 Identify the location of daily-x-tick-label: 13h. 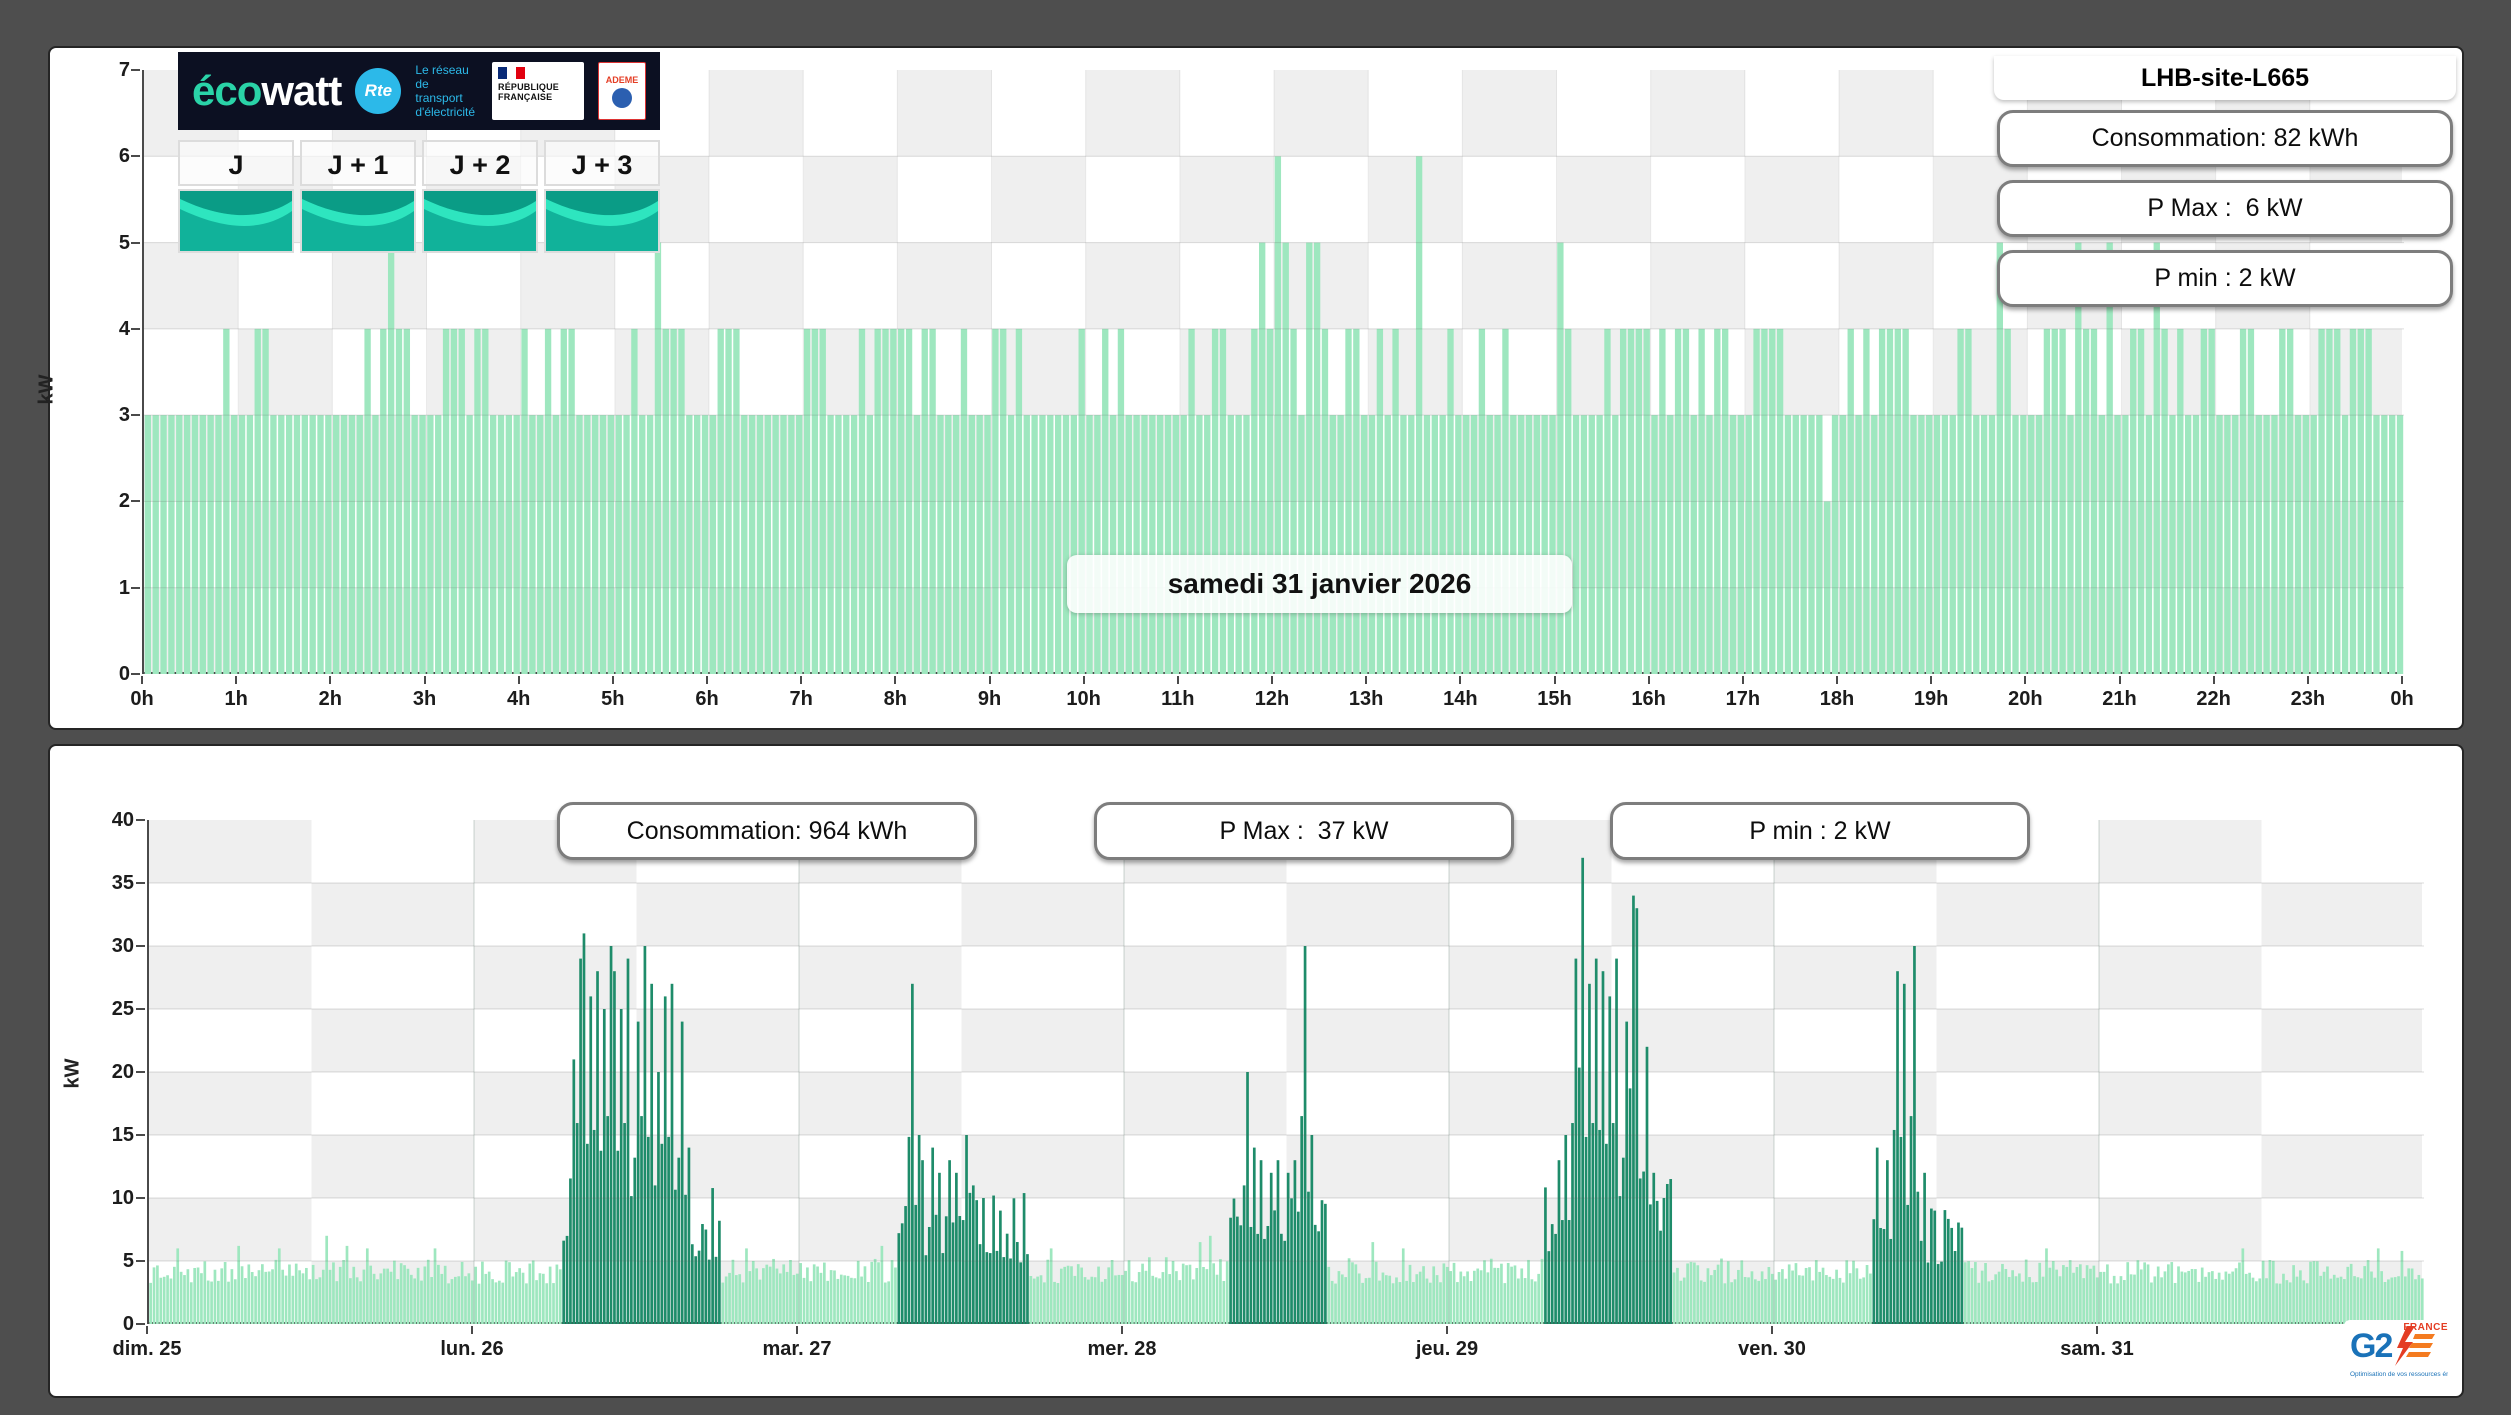
(1366, 699).